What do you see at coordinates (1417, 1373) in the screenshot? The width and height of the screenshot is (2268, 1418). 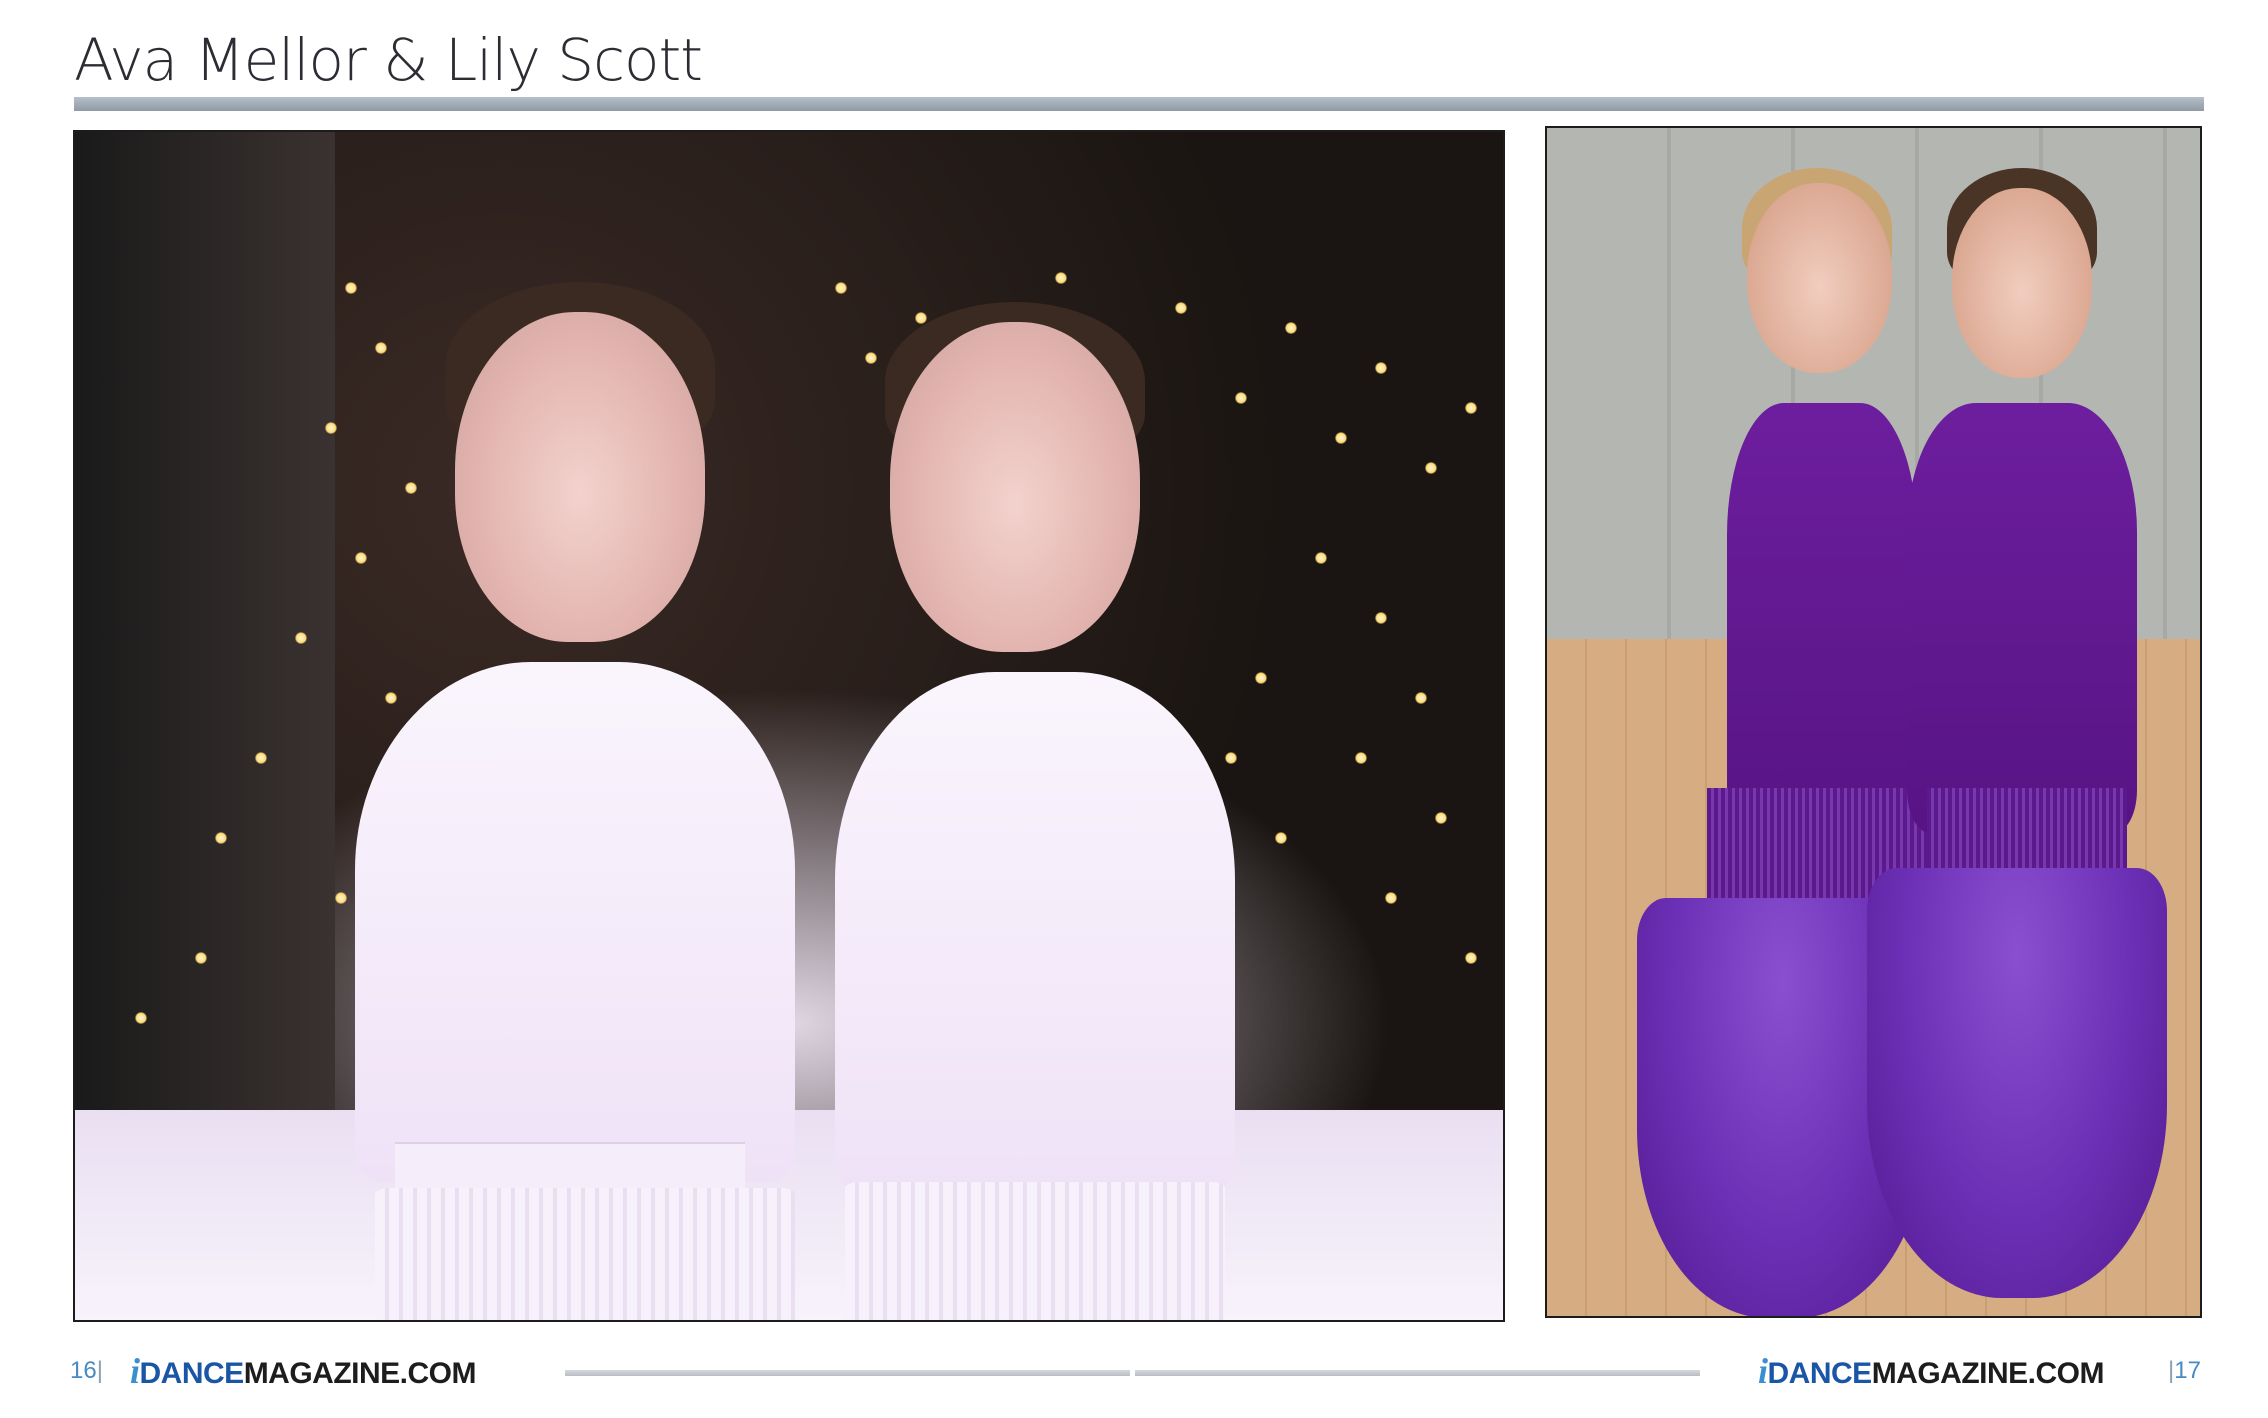 I see `footer-rule-right` at bounding box center [1417, 1373].